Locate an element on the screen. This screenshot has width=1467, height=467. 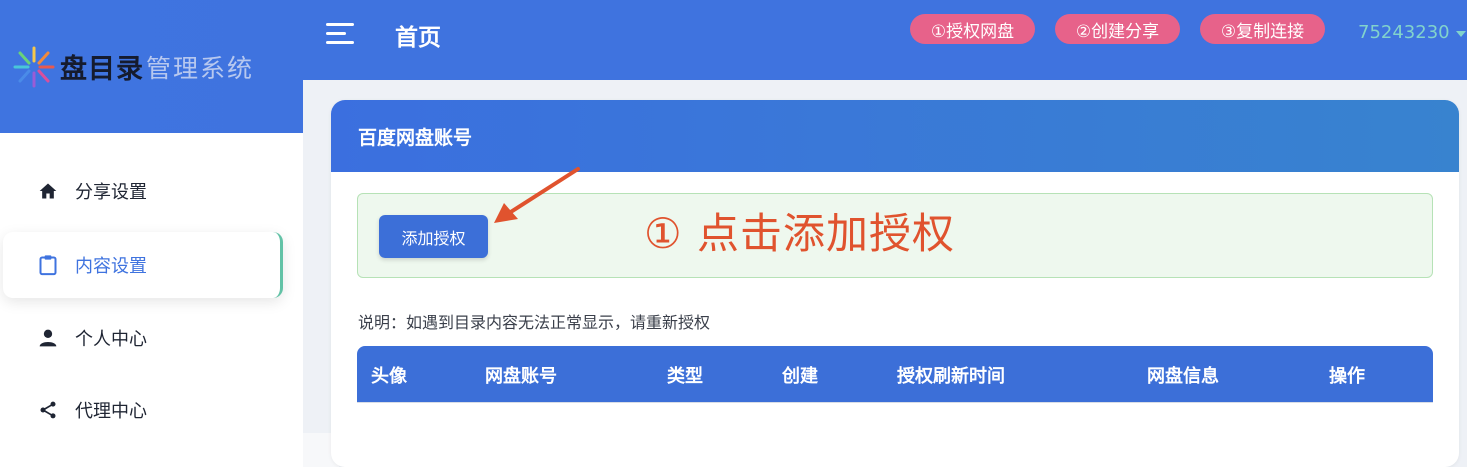
column-header-refresh-time: 授权刷新时间 is located at coordinates (951, 376).